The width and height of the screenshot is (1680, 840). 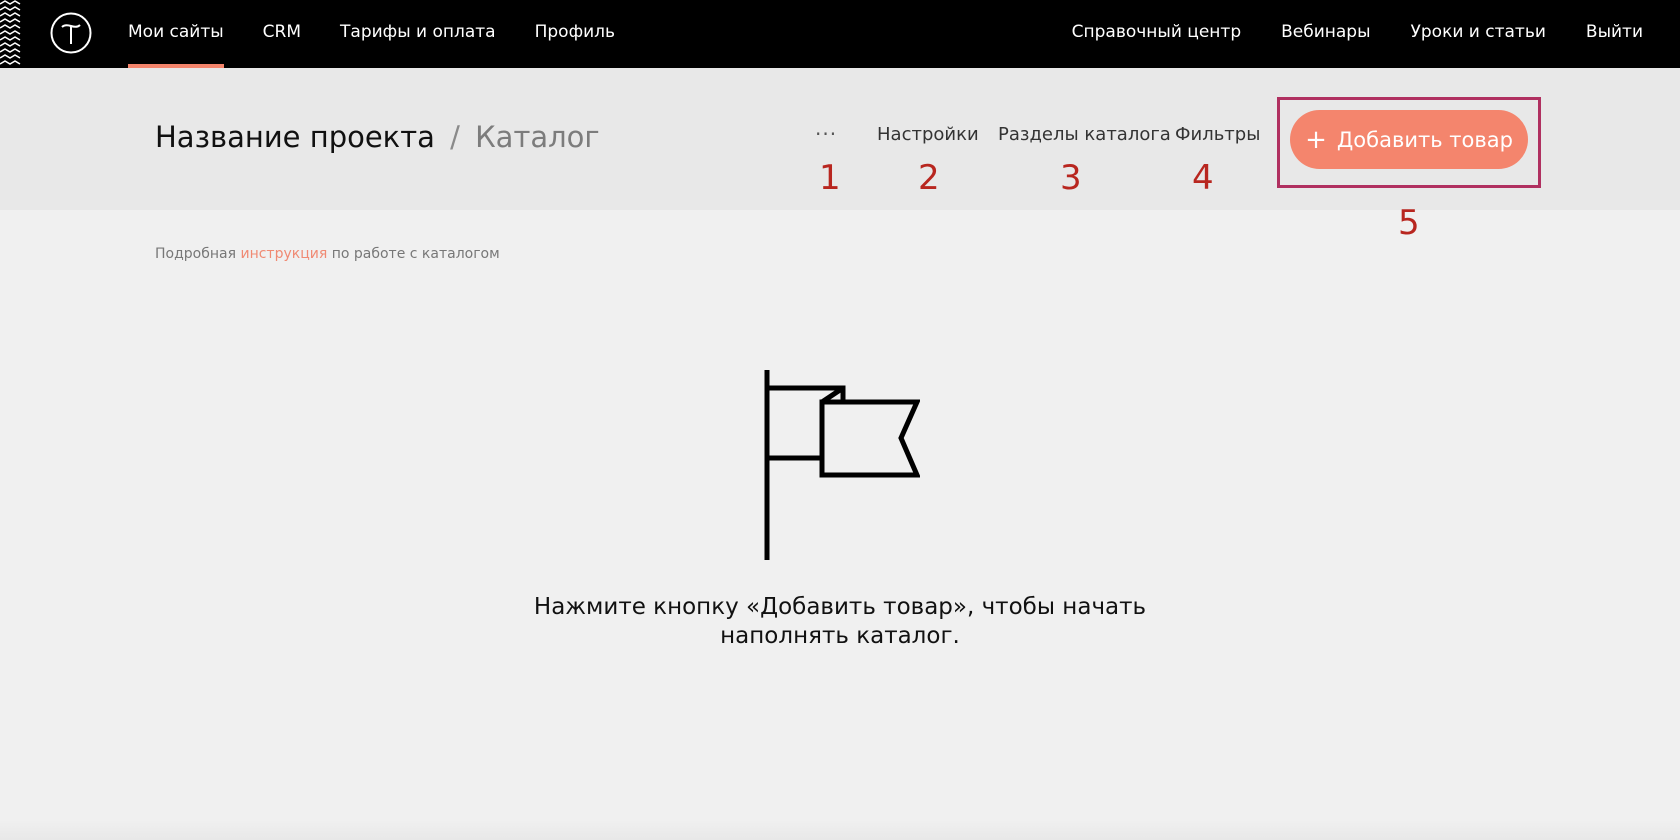 I want to click on zigzag-decoration, so click(x=10, y=32).